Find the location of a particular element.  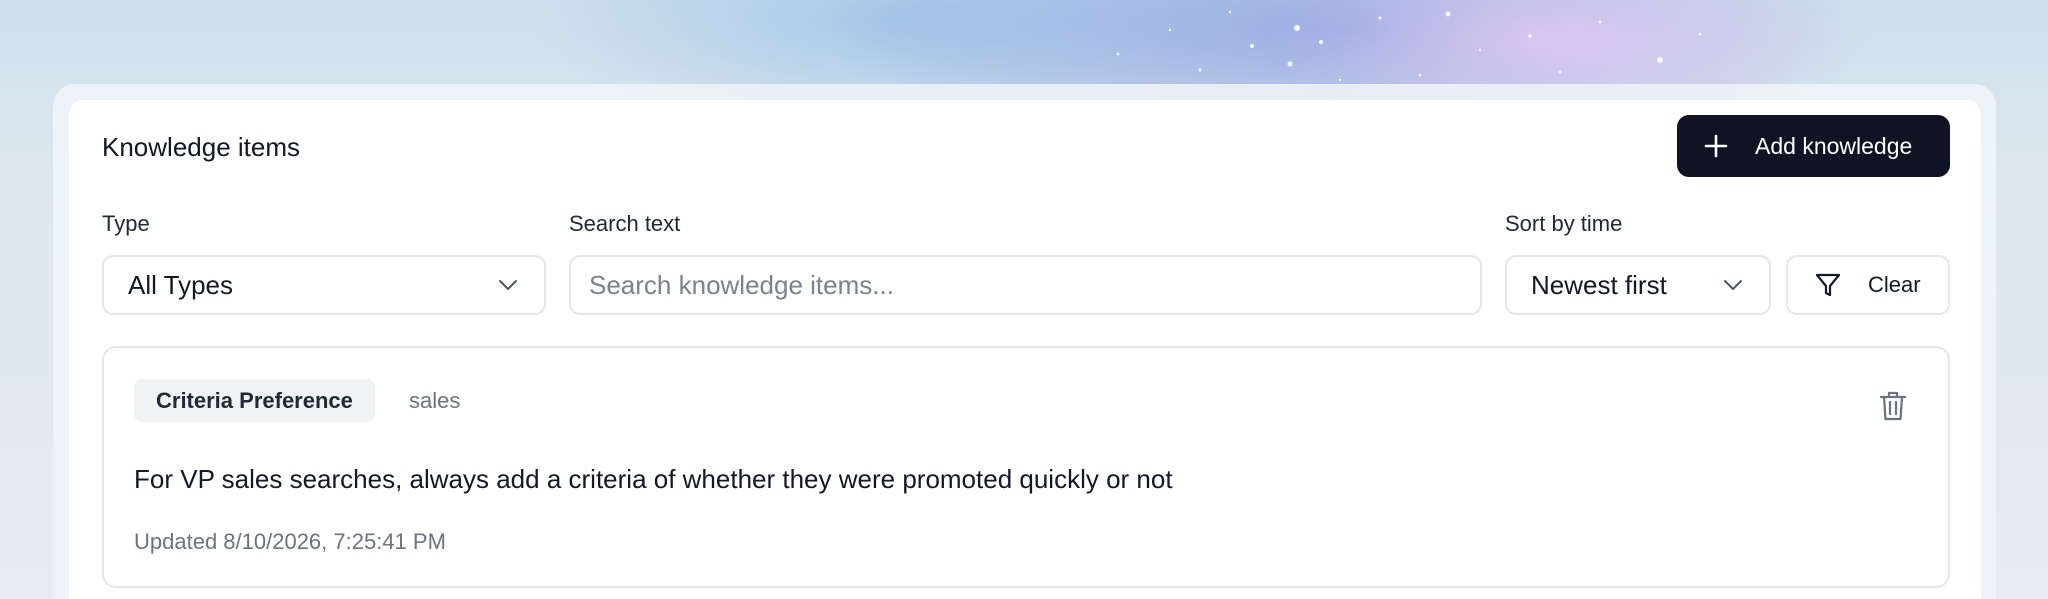

item-category: sales is located at coordinates (435, 400).